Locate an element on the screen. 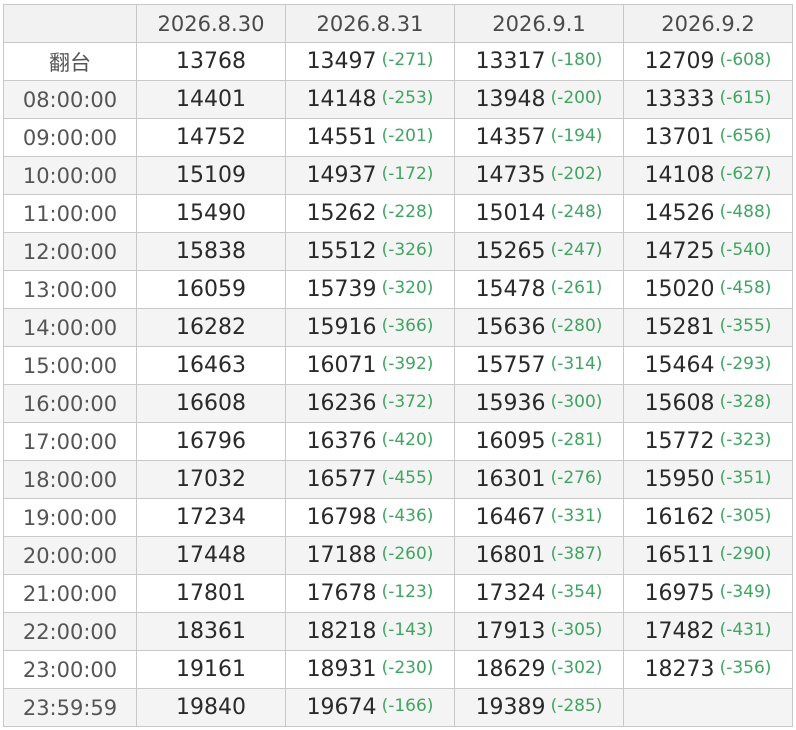  table-cell: 16236 (-372) is located at coordinates (370, 403).